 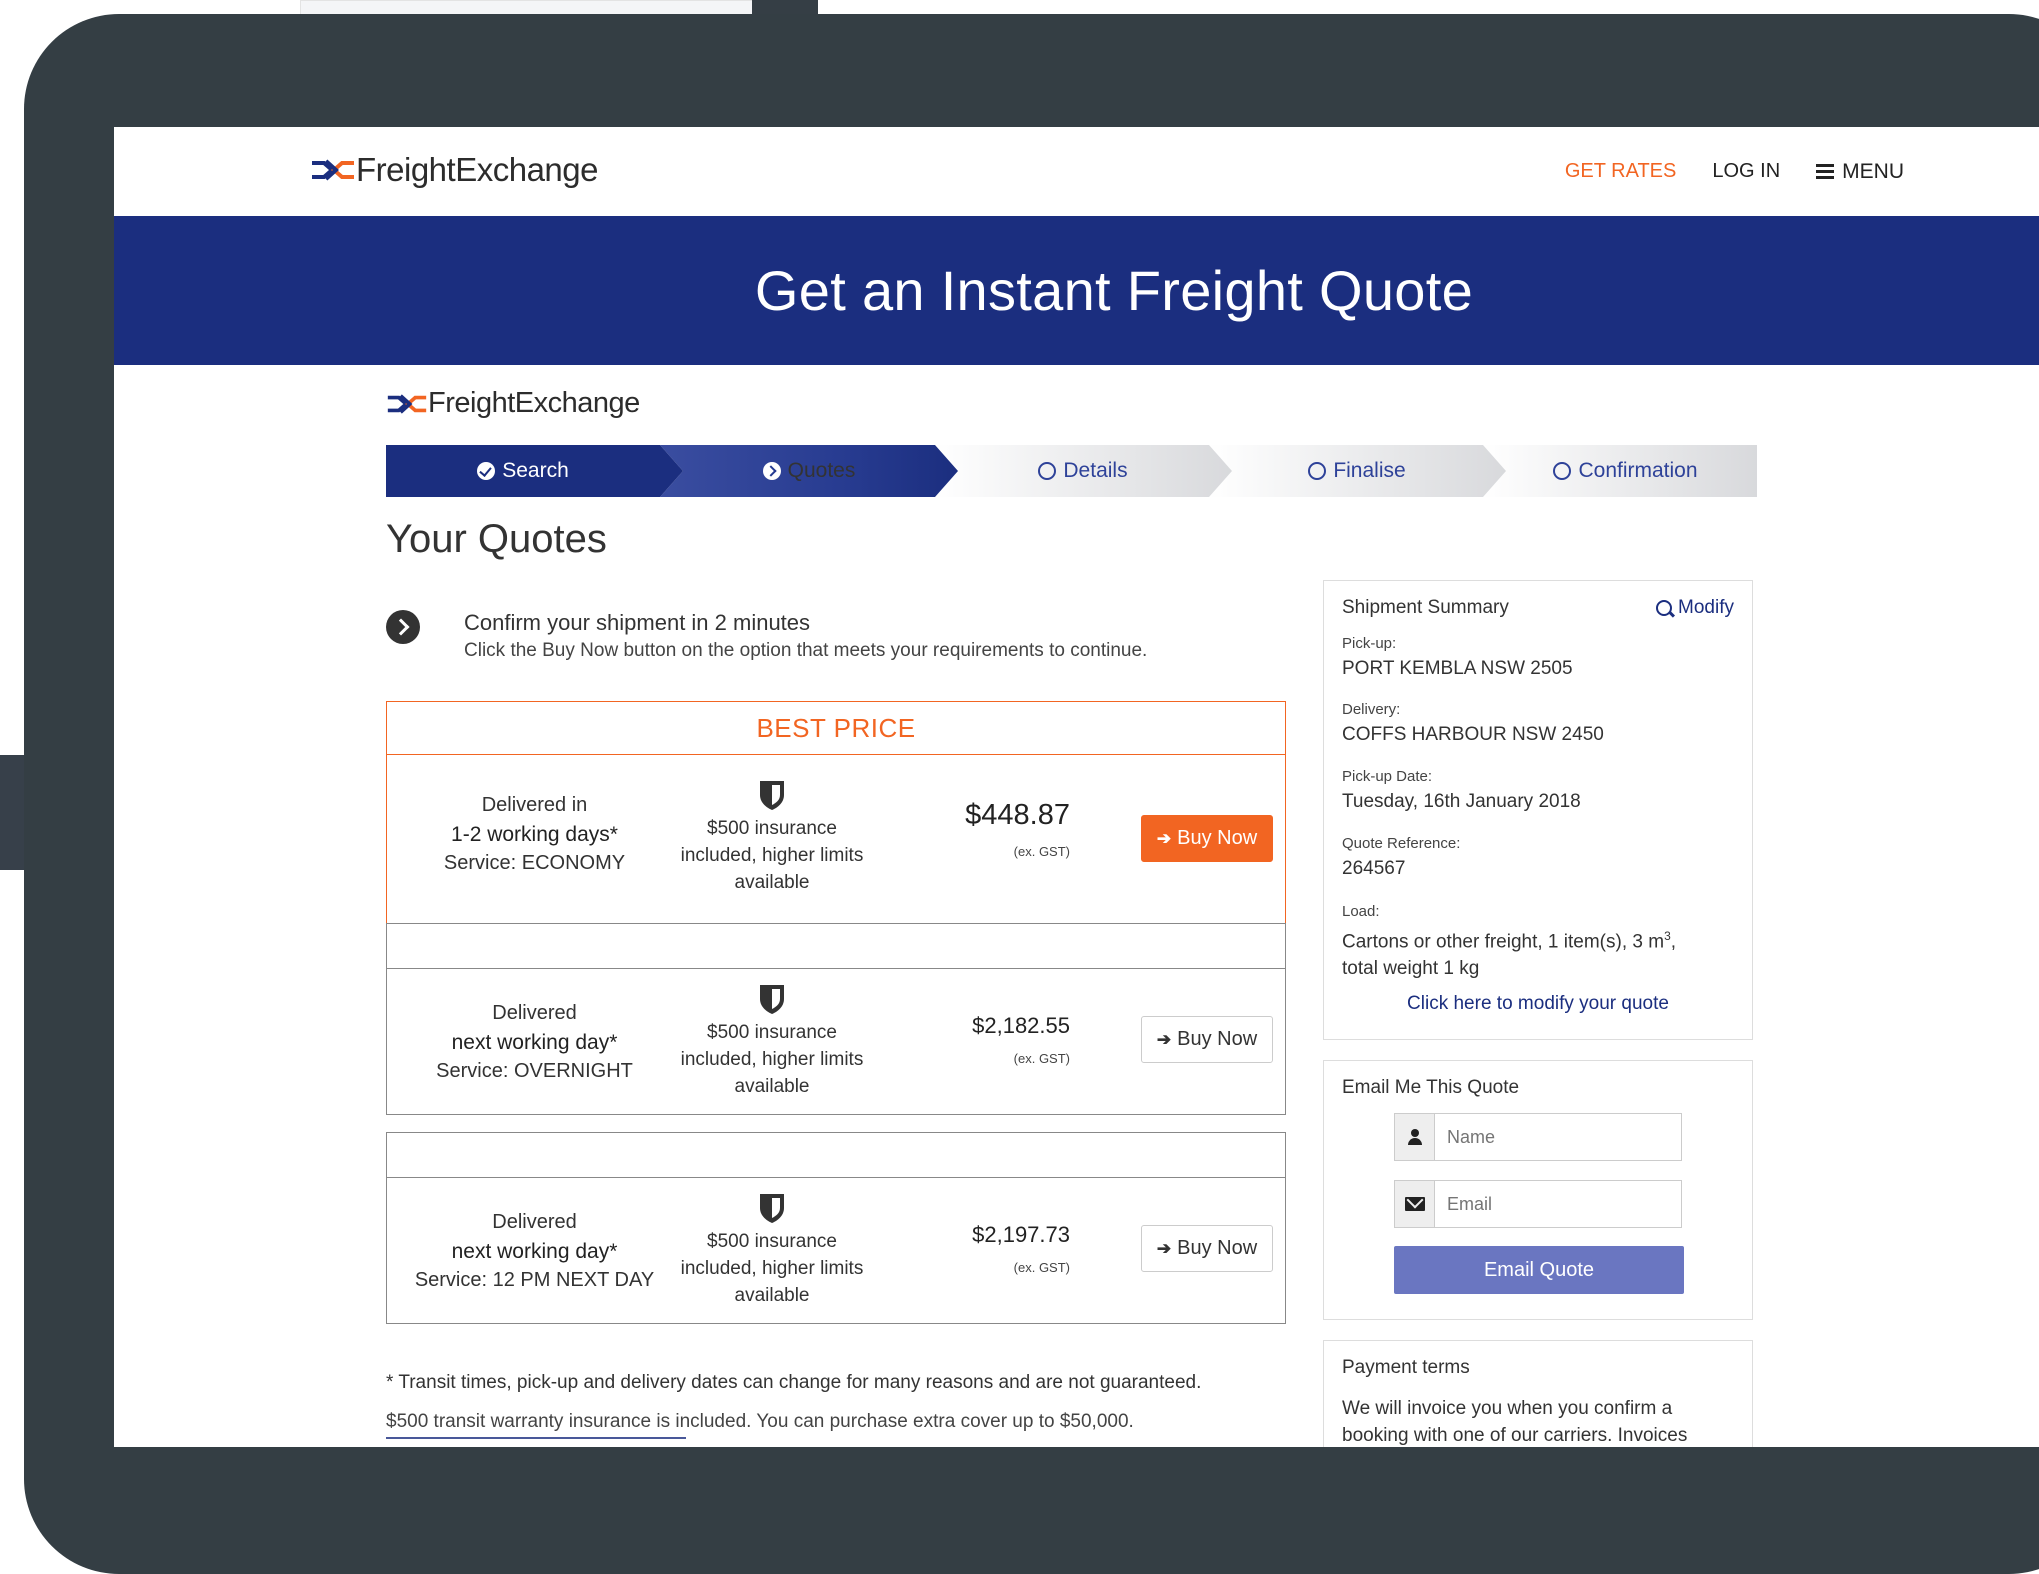 What do you see at coordinates (1638, 470) in the screenshot?
I see `step-label: Confirmation` at bounding box center [1638, 470].